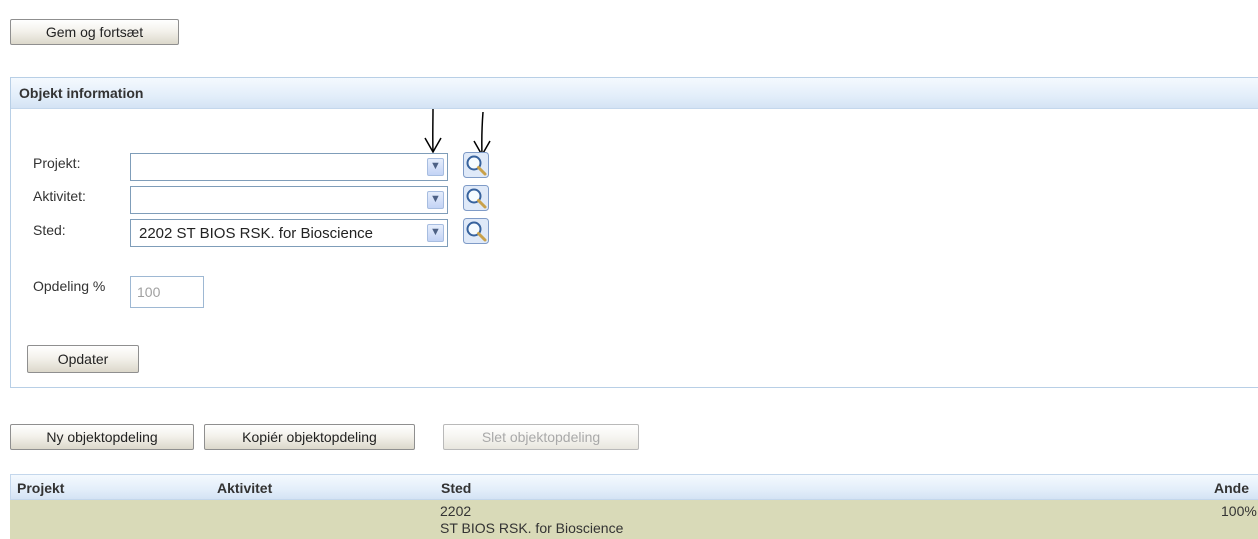  Describe the element at coordinates (57, 163) in the screenshot. I see `projekt-label: Projekt:` at that location.